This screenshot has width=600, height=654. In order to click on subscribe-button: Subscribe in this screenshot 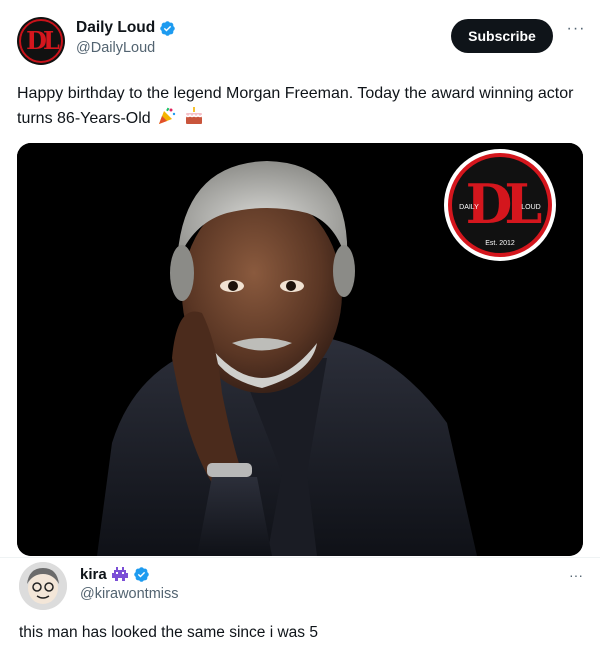, I will do `click(502, 36)`.